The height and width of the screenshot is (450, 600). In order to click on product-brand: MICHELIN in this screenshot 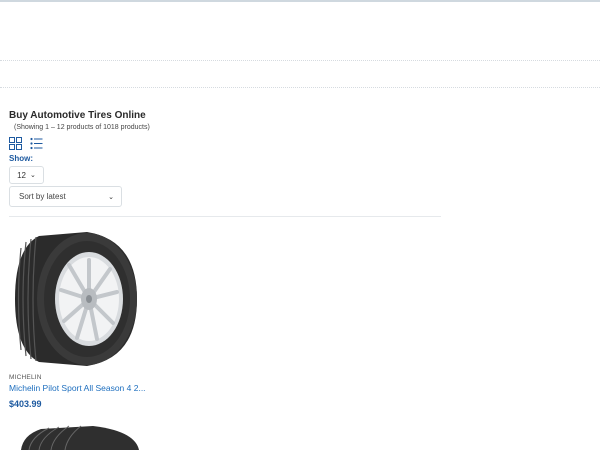, I will do `click(25, 377)`.